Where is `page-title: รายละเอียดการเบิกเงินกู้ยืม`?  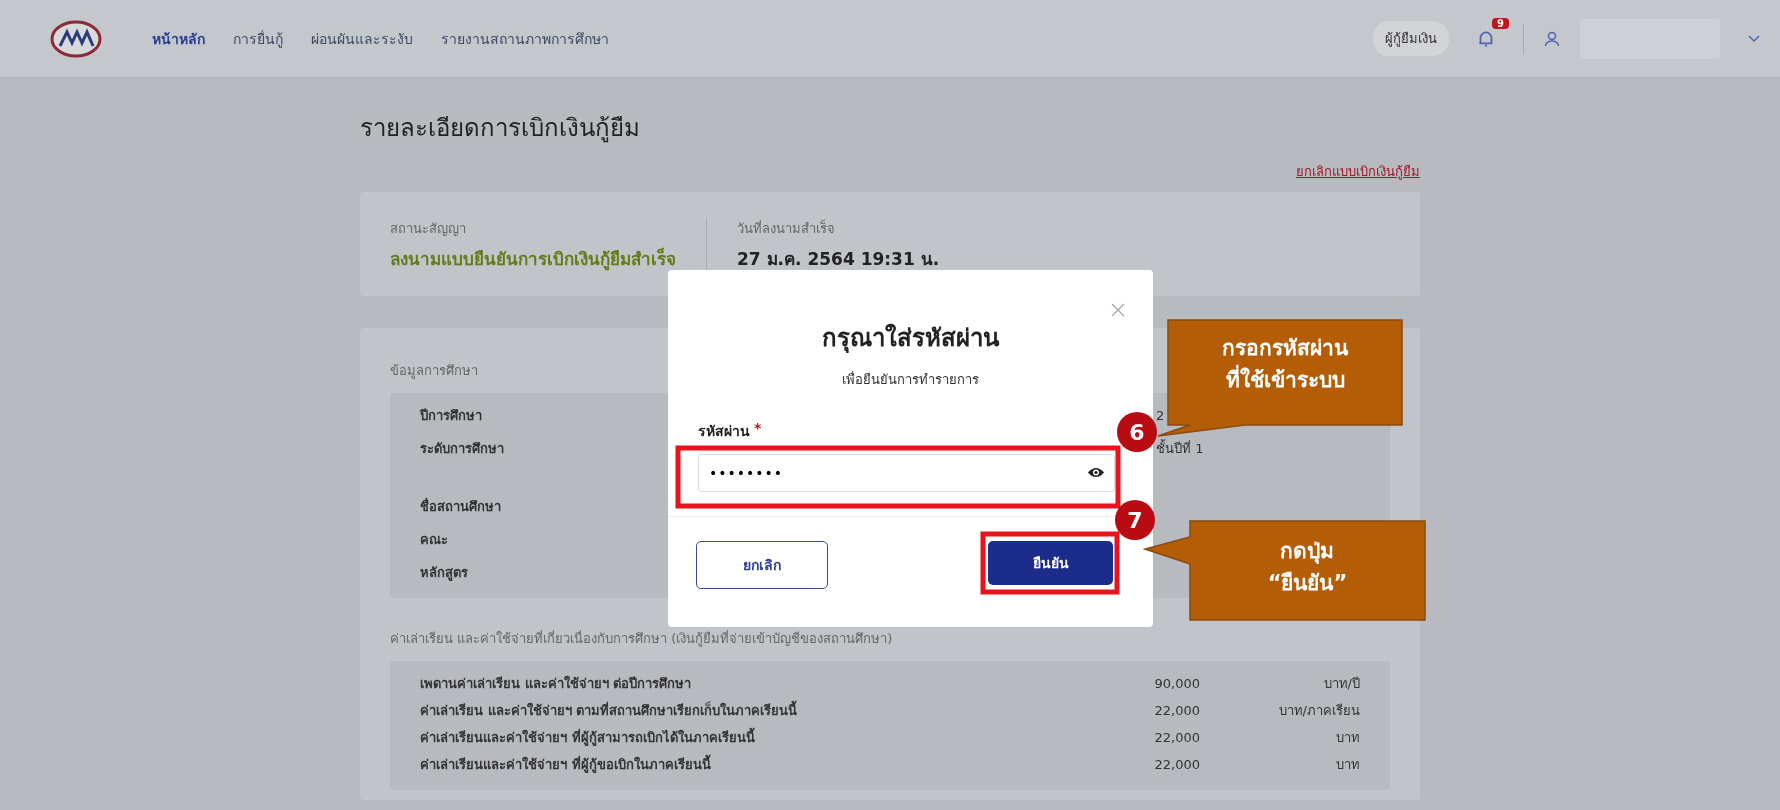
page-title: รายละเอียดการเบิกเงินกู้ยืม is located at coordinates (500, 129).